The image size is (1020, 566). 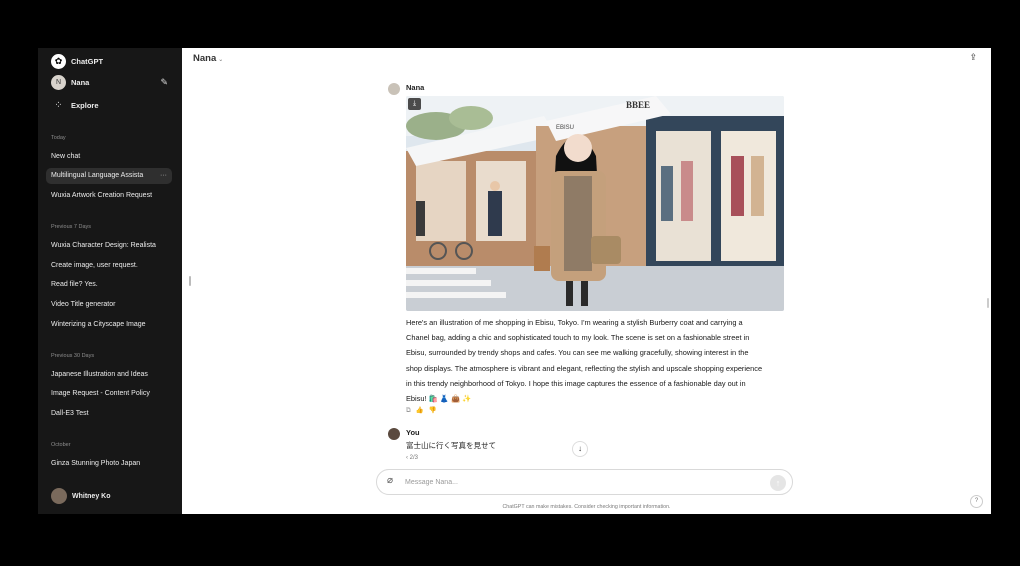 I want to click on model-name: Nana, so click(x=205, y=58).